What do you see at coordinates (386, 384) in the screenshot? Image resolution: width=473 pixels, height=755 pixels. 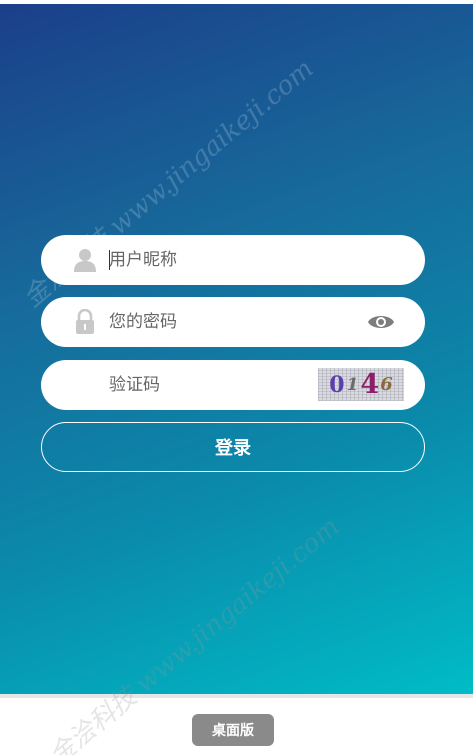 I see `captcha-char: 6` at bounding box center [386, 384].